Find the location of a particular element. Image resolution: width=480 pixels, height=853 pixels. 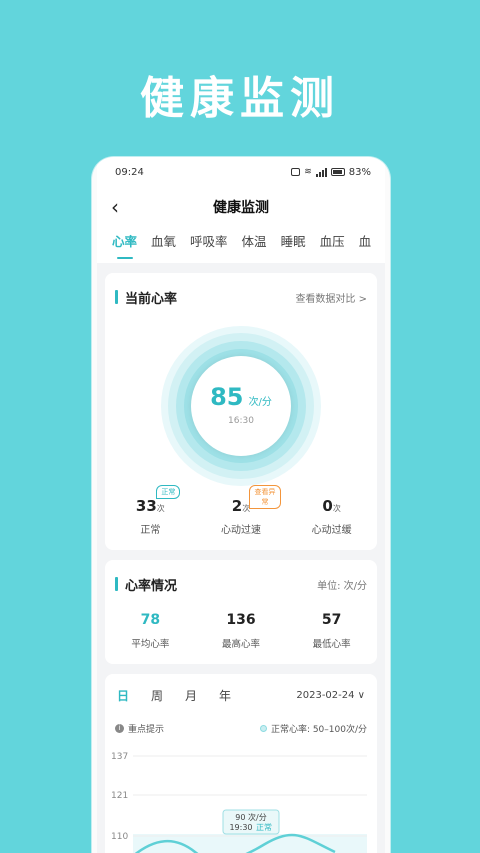

metric-tabs: 心率 血氧 呼吸率 体温 睡眠 血压 血 is located at coordinates (241, 245).